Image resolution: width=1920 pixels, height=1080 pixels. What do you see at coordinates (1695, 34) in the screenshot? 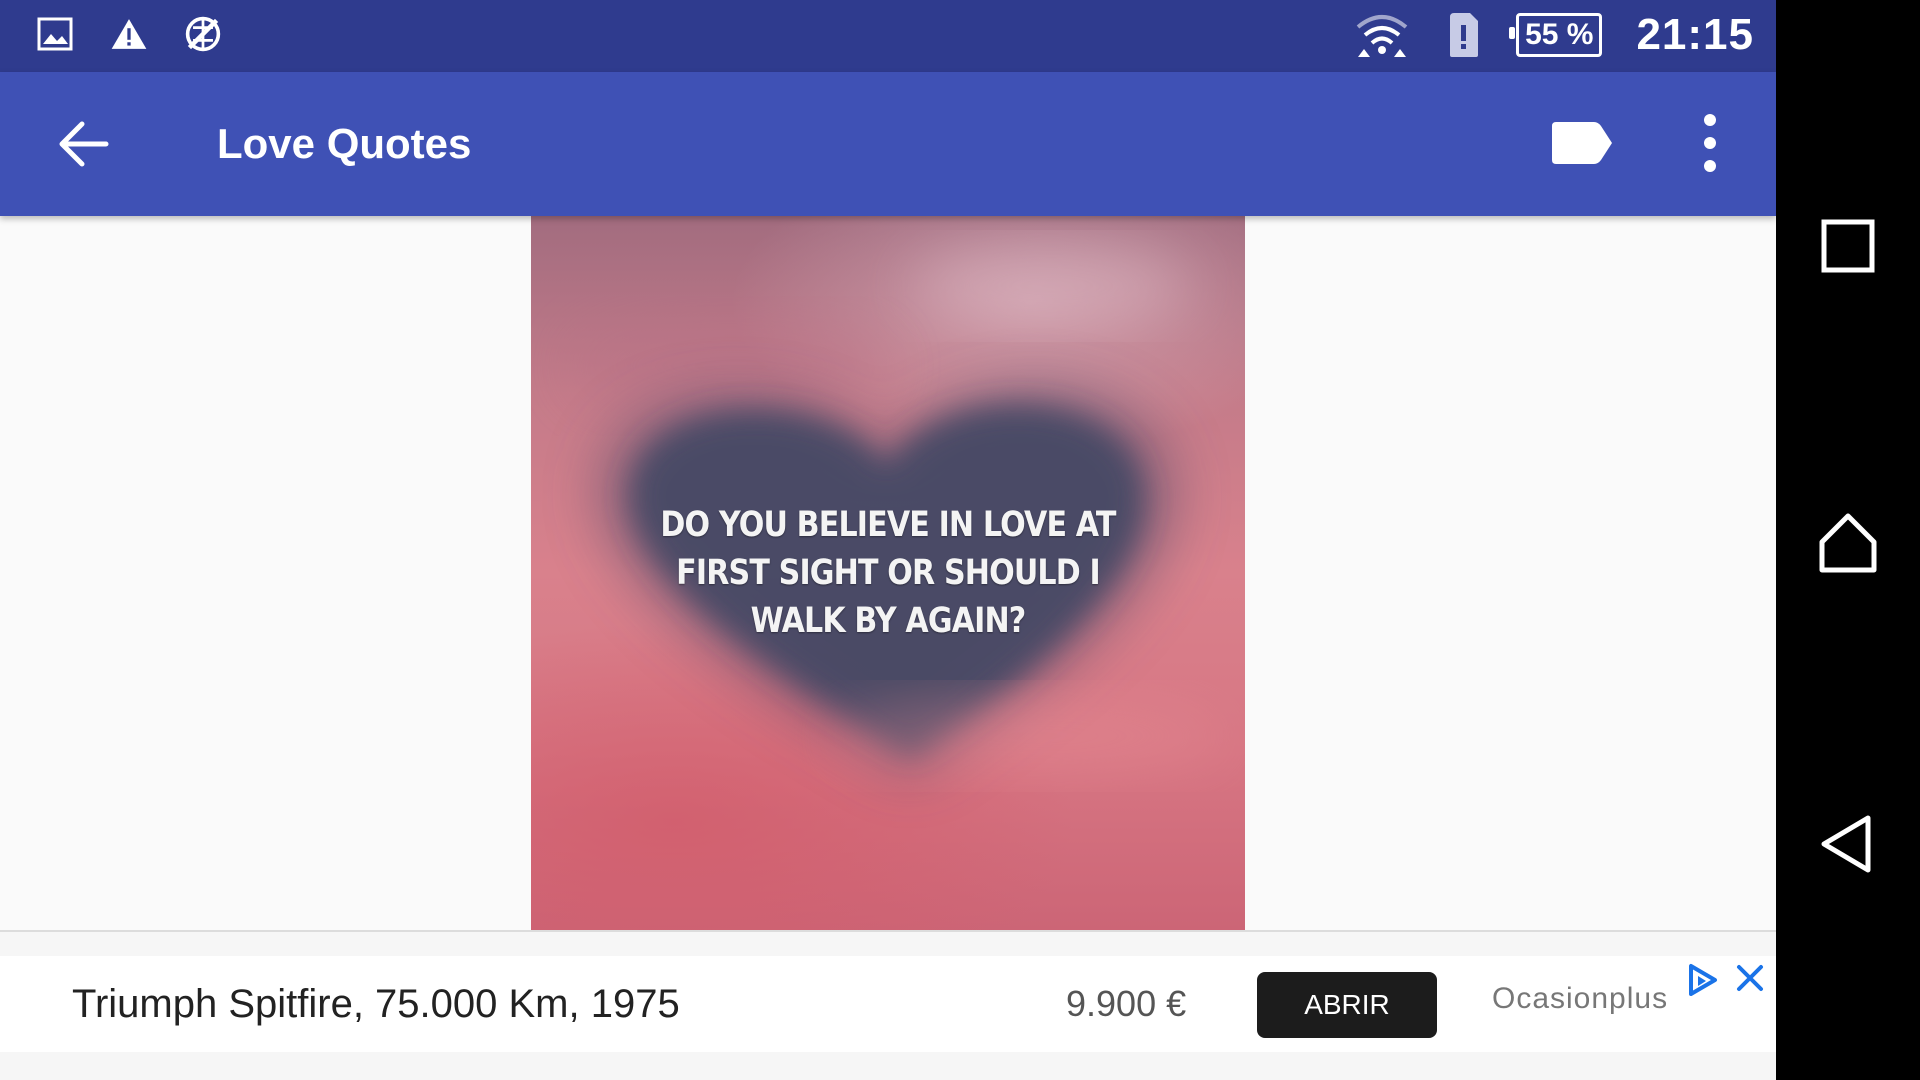
I see `clock: 21:15` at bounding box center [1695, 34].